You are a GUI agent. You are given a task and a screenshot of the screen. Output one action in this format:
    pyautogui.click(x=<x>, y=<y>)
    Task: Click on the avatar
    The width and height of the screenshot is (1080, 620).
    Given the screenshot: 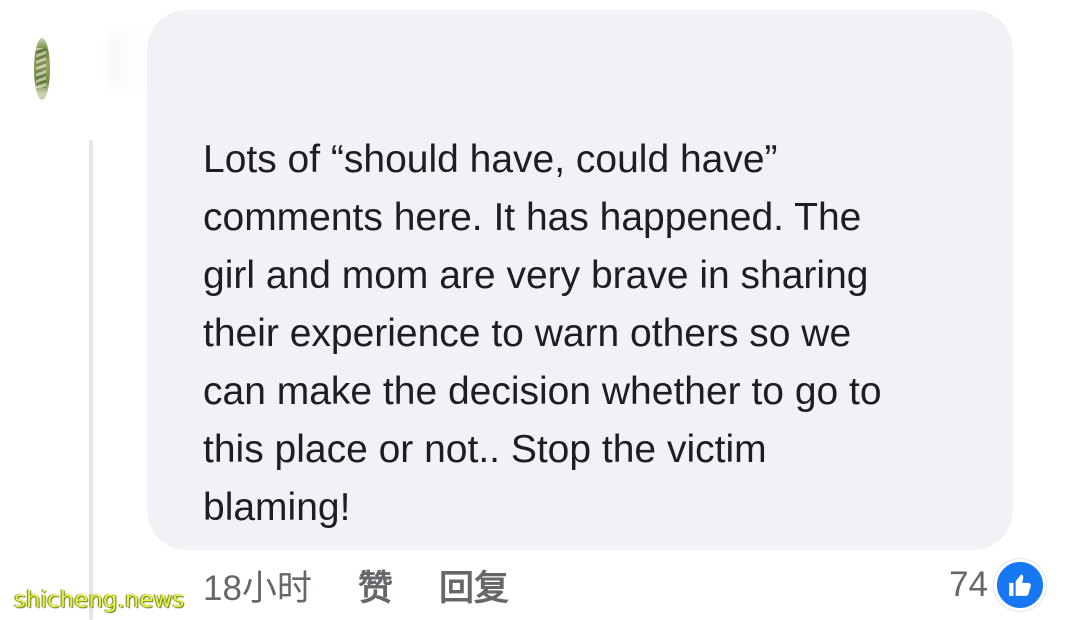 What is the action you would take?
    pyautogui.click(x=42, y=69)
    